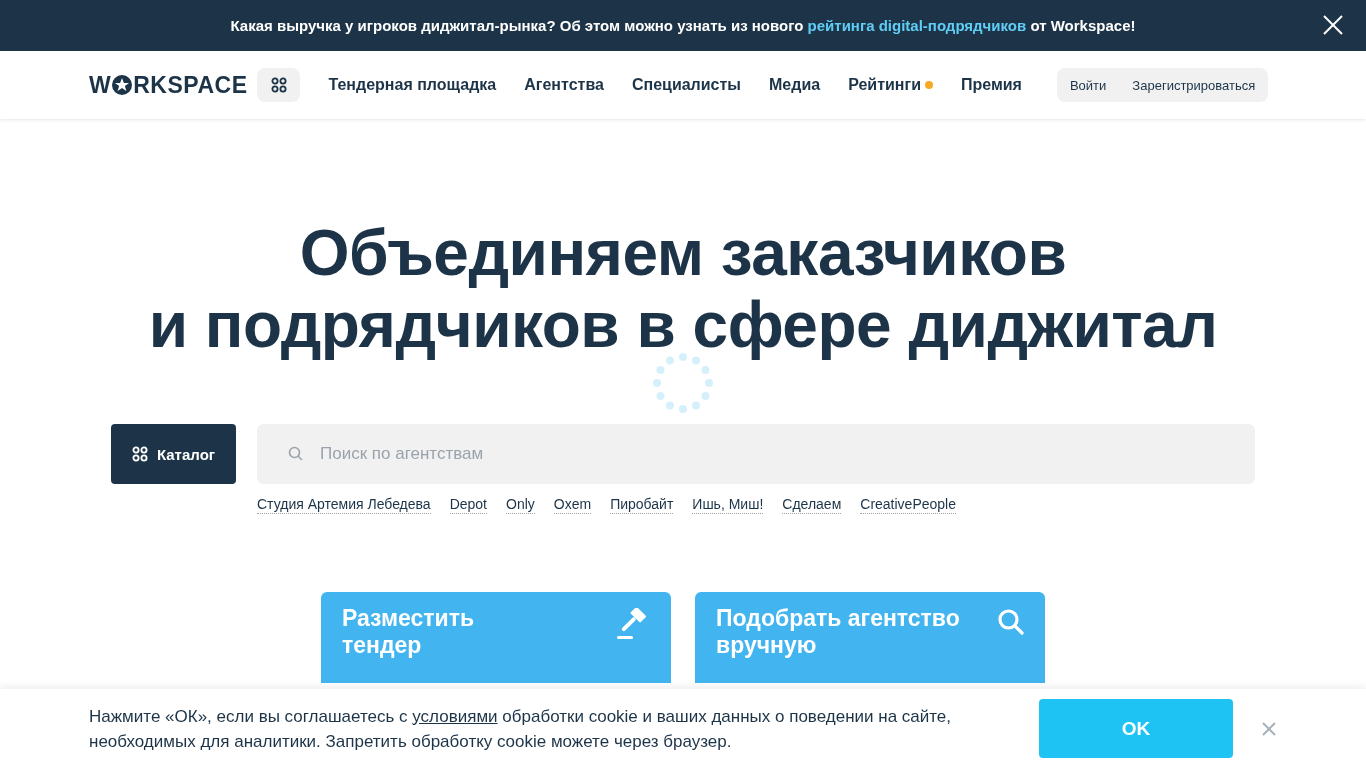 The width and height of the screenshot is (1366, 768). What do you see at coordinates (455, 716) in the screenshot?
I see `terms-link: условиями` at bounding box center [455, 716].